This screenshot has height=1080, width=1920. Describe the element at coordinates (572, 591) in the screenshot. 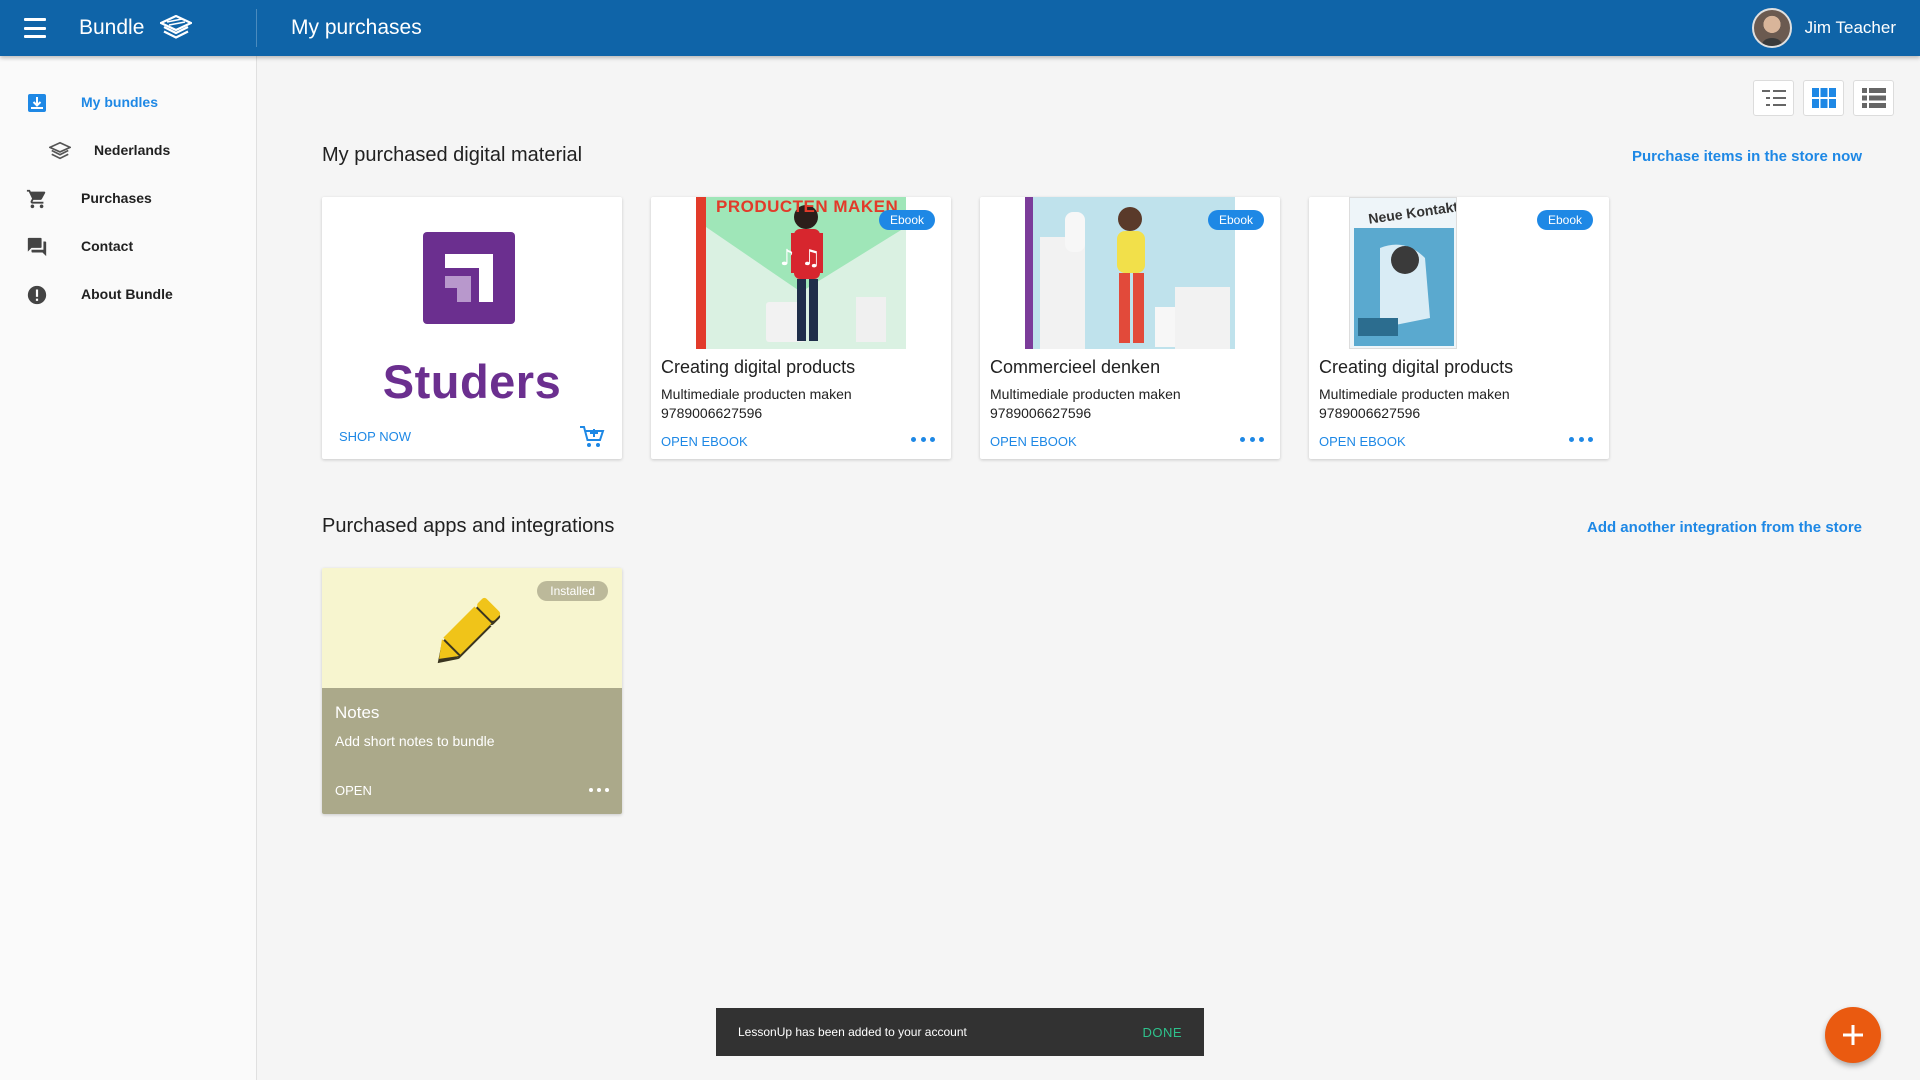

I see `installed-badge: Installed` at that location.